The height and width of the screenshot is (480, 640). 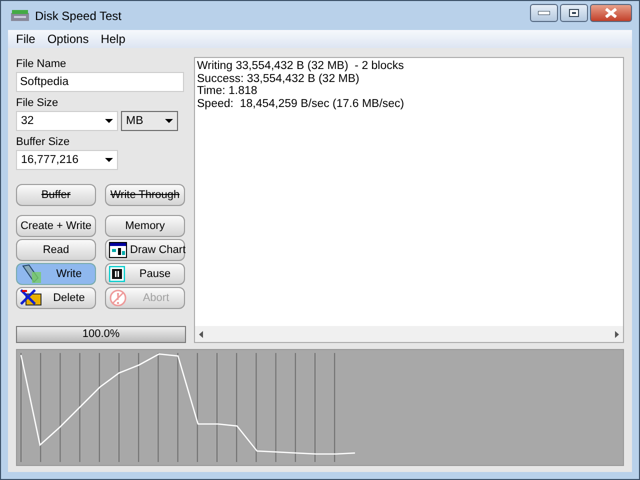 What do you see at coordinates (31, 298) in the screenshot?
I see `delete-icon` at bounding box center [31, 298].